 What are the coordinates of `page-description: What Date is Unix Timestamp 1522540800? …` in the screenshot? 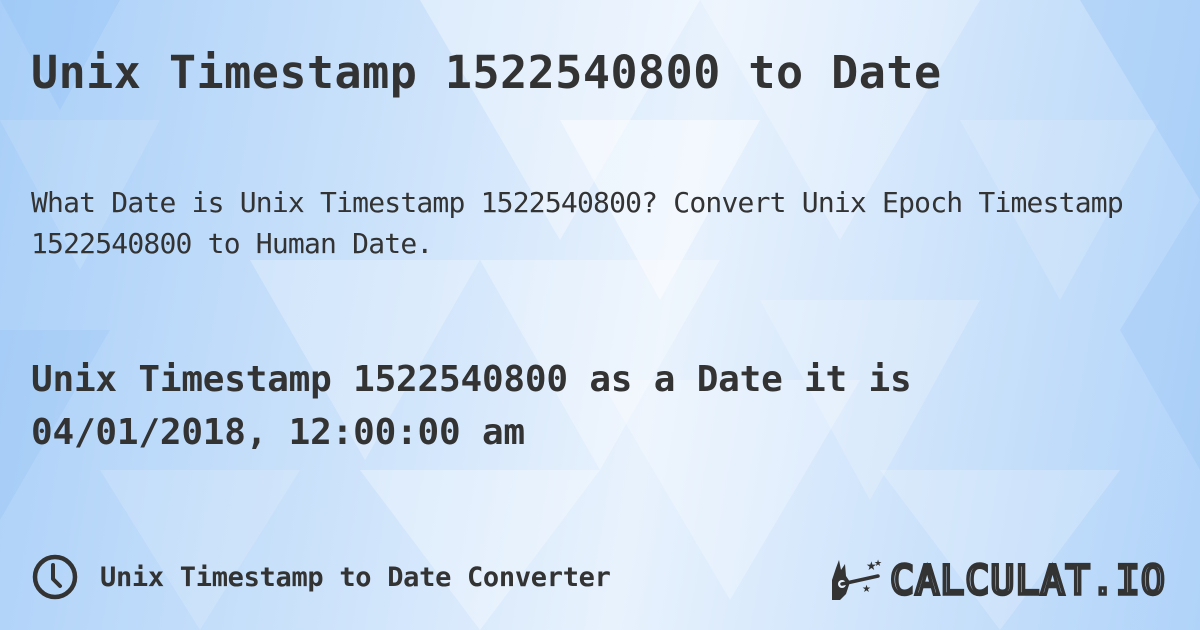 It's located at (577, 223).